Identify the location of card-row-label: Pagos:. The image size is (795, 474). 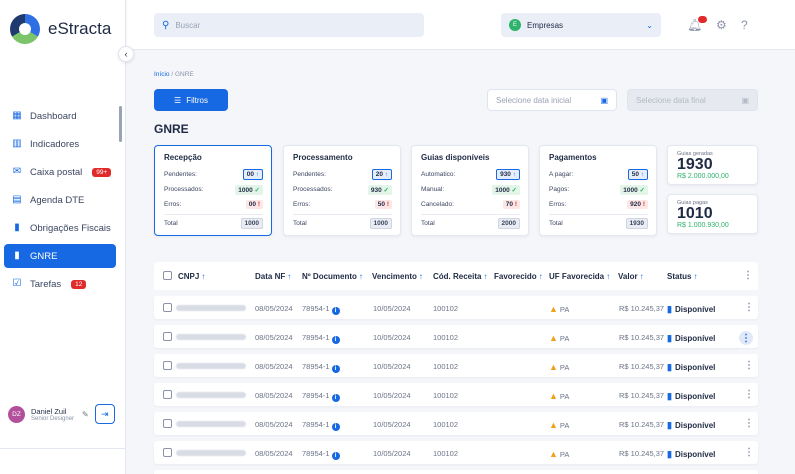
(559, 189).